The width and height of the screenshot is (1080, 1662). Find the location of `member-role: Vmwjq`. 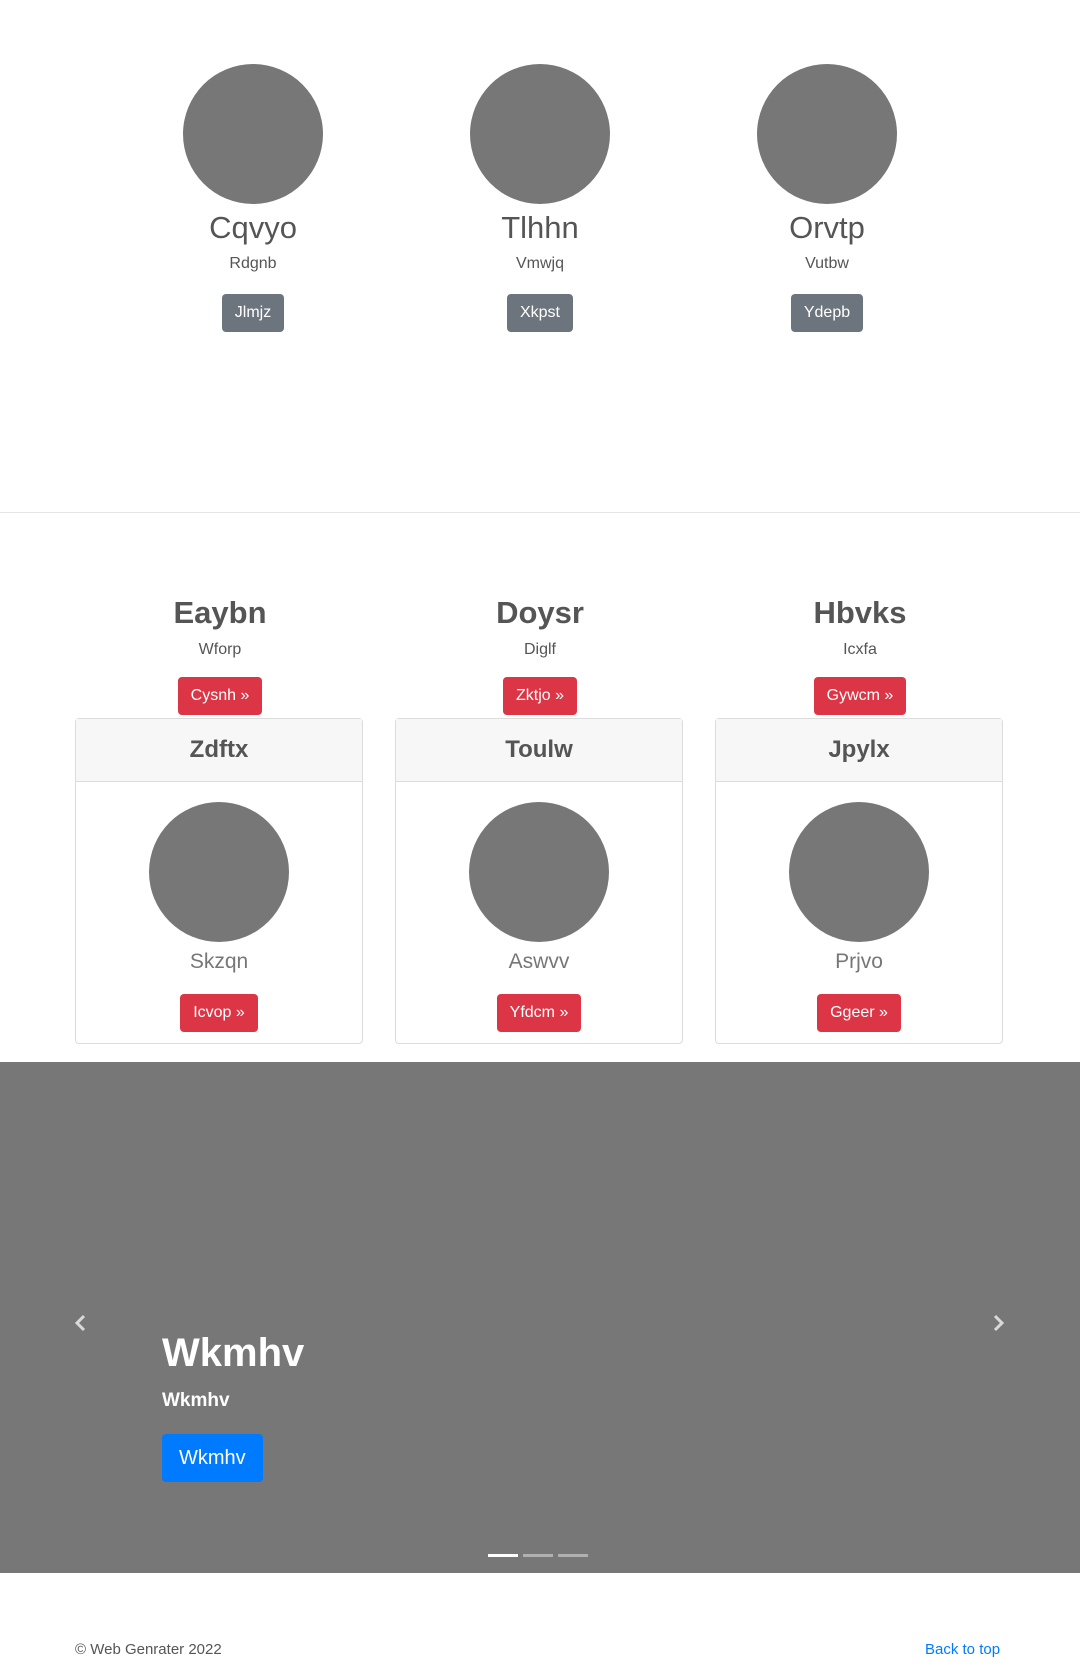

member-role: Vmwjq is located at coordinates (539, 263).